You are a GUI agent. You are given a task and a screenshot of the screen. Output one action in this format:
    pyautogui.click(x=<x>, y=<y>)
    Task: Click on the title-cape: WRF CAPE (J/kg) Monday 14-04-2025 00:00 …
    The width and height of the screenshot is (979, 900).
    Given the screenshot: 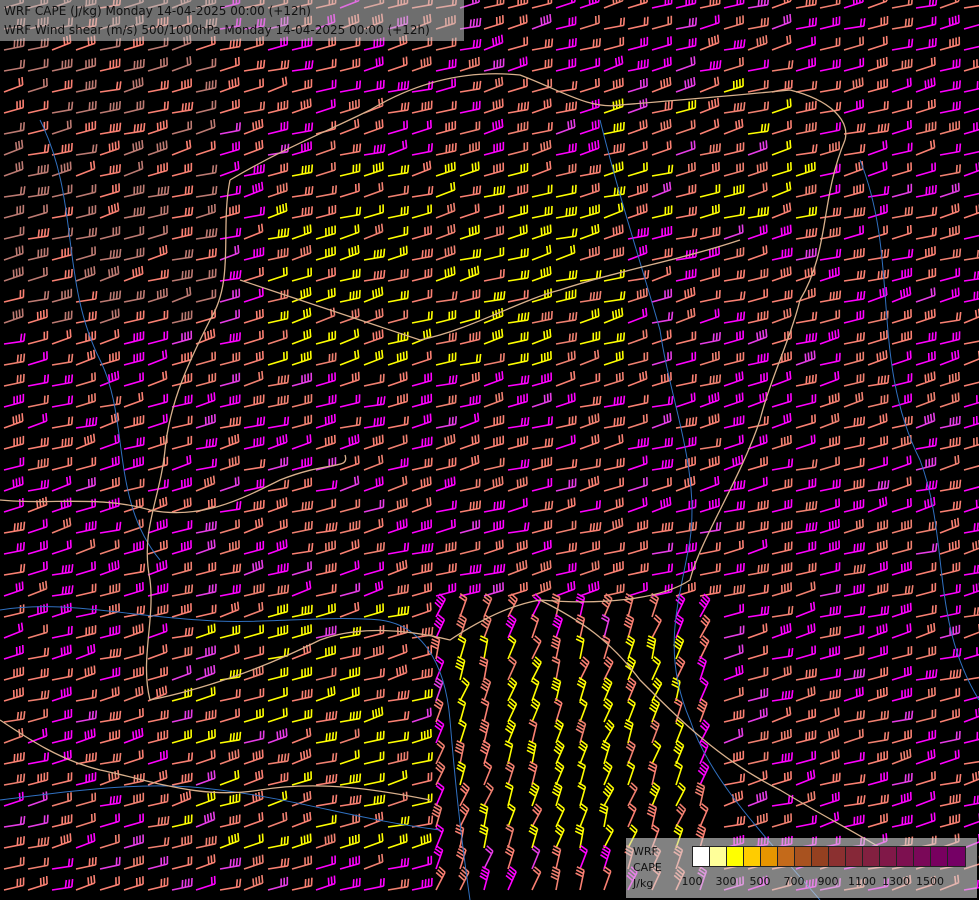 What is the action you would take?
    pyautogui.click(x=157, y=11)
    